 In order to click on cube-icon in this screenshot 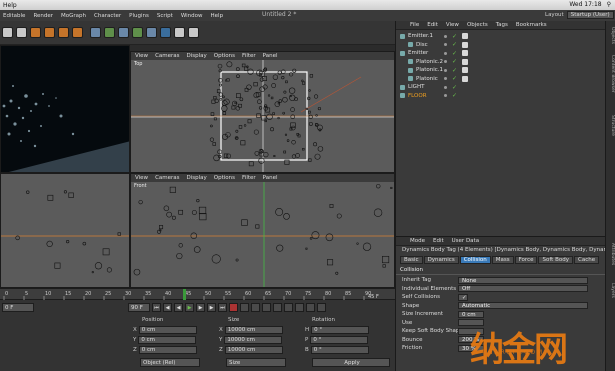, I will do `click(95, 32)`.